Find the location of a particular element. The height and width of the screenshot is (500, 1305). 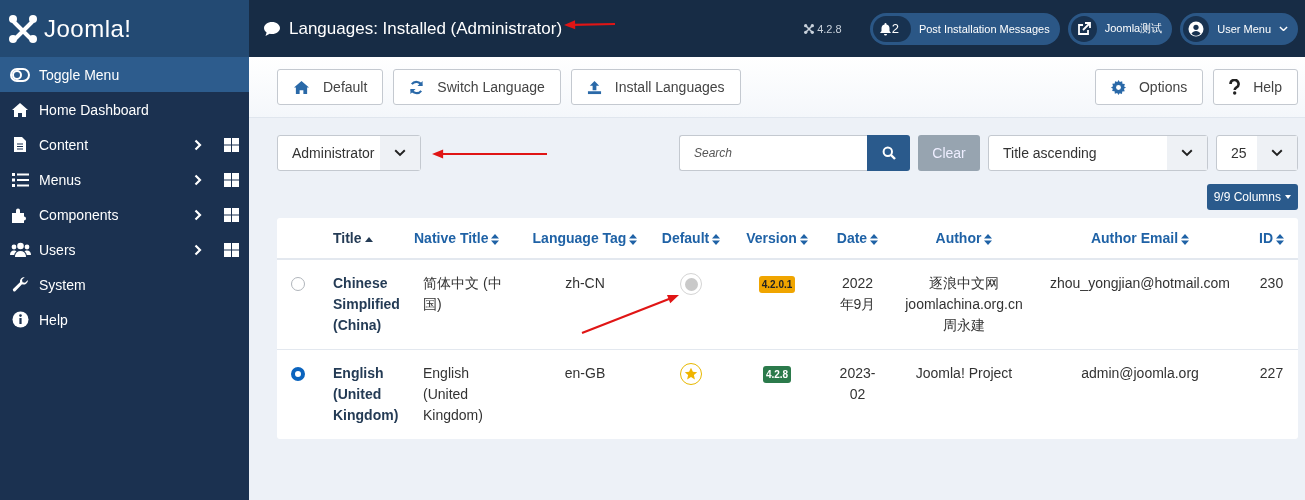

column-header: Author Email is located at coordinates (1140, 238).